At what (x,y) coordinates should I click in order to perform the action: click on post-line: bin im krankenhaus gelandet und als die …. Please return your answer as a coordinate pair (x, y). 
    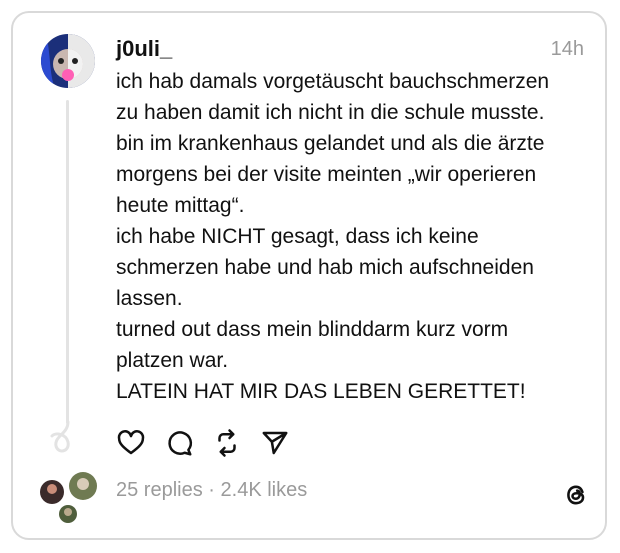
    Looking at the image, I should click on (330, 143).